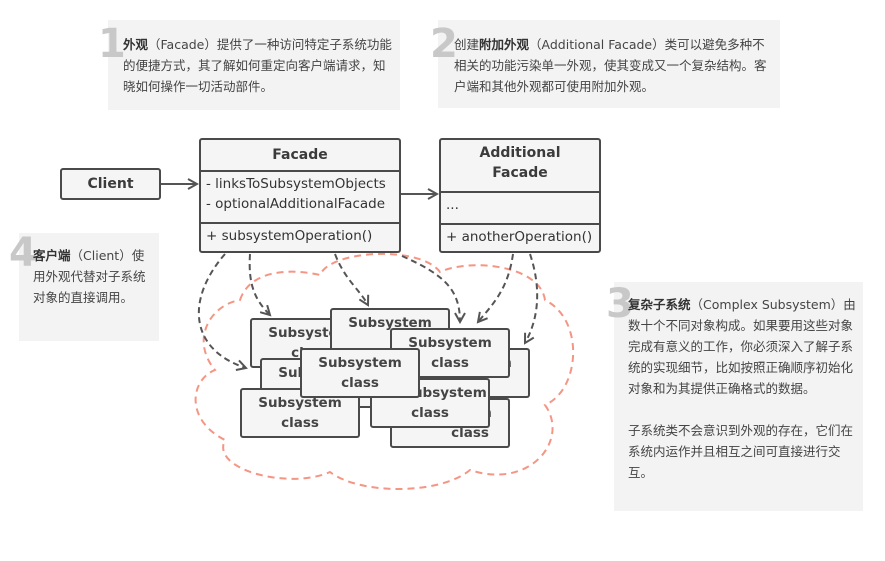 The height and width of the screenshot is (561, 885). Describe the element at coordinates (296, 184) in the screenshot. I see `subsystem-label: - linksToSubsystemObjects` at that location.